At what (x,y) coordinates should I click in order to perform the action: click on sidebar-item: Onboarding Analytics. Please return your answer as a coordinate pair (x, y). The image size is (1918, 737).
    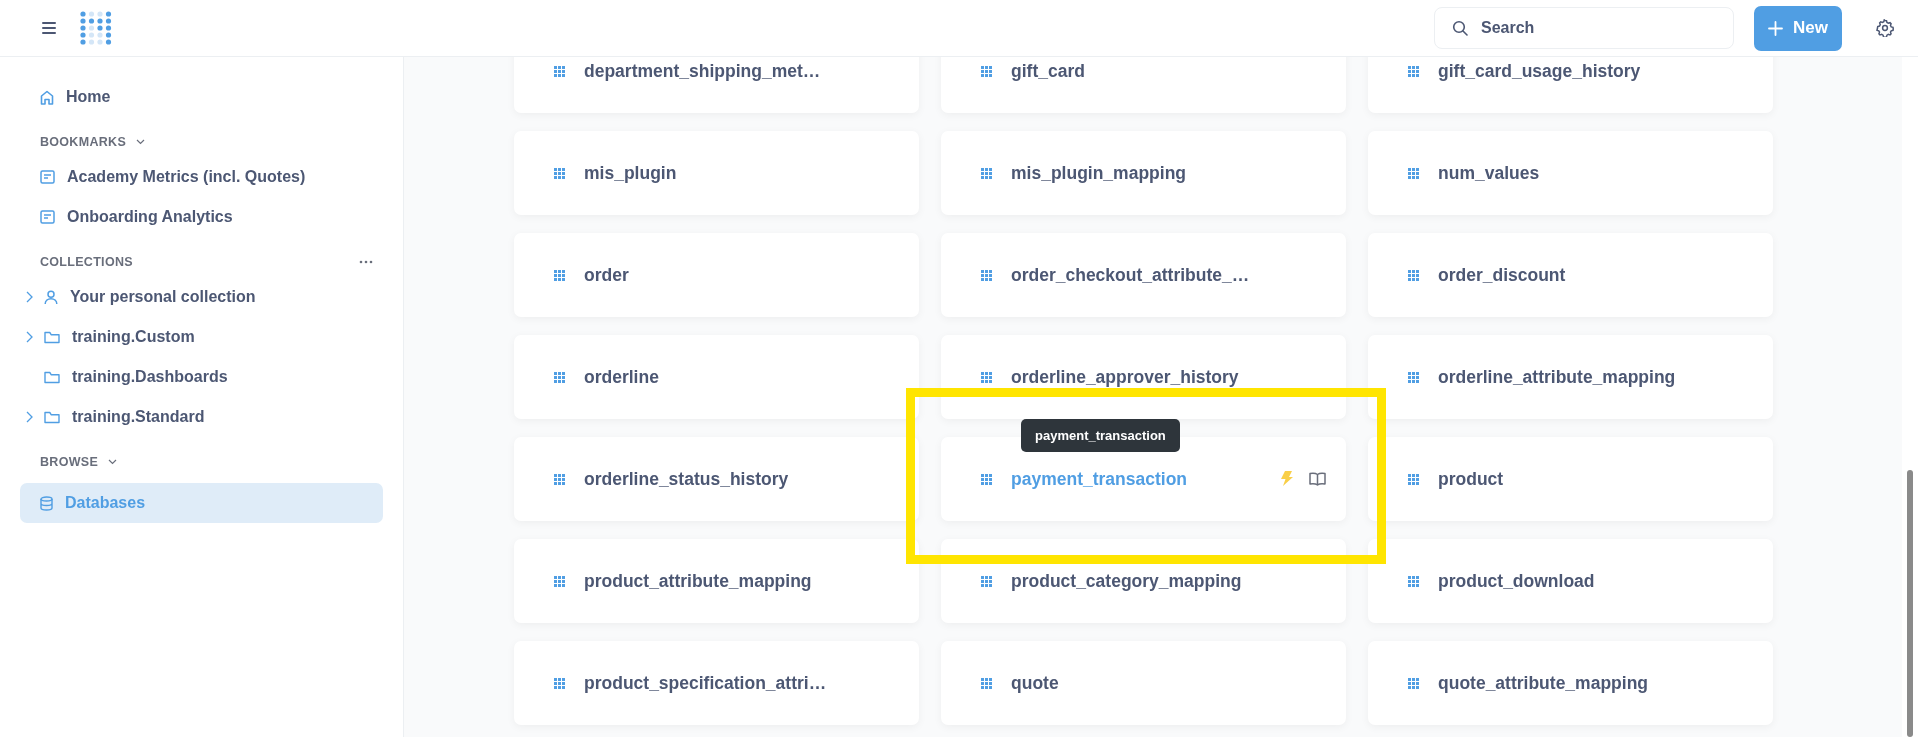
    Looking at the image, I should click on (201, 217).